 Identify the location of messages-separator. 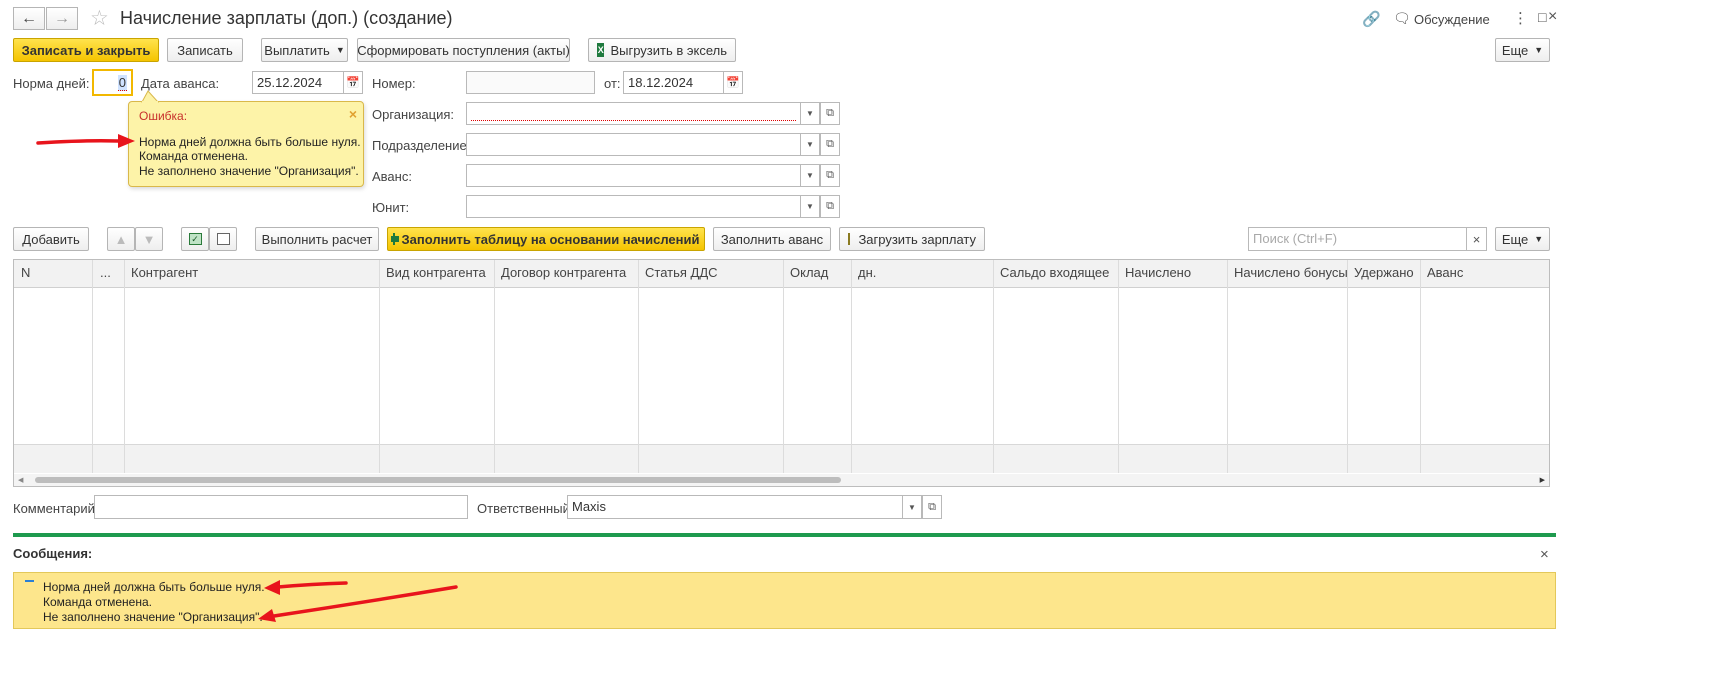
(784, 535).